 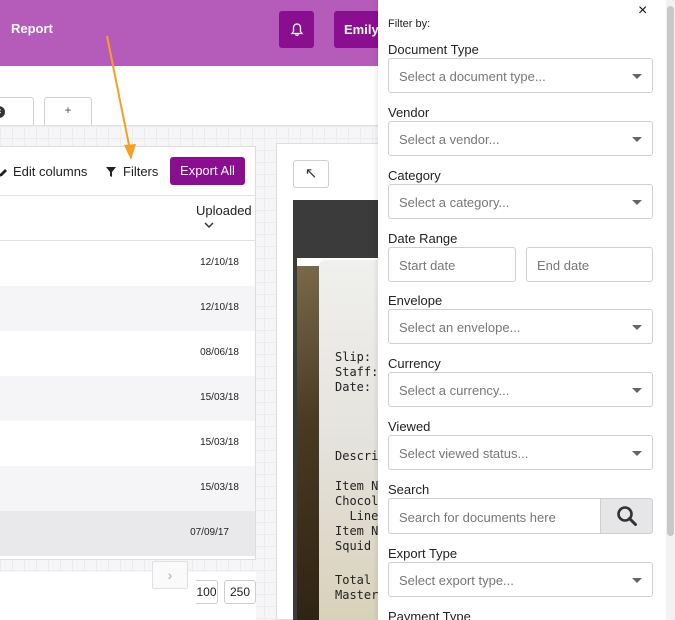 What do you see at coordinates (414, 363) in the screenshot?
I see `currency-label: Currency` at bounding box center [414, 363].